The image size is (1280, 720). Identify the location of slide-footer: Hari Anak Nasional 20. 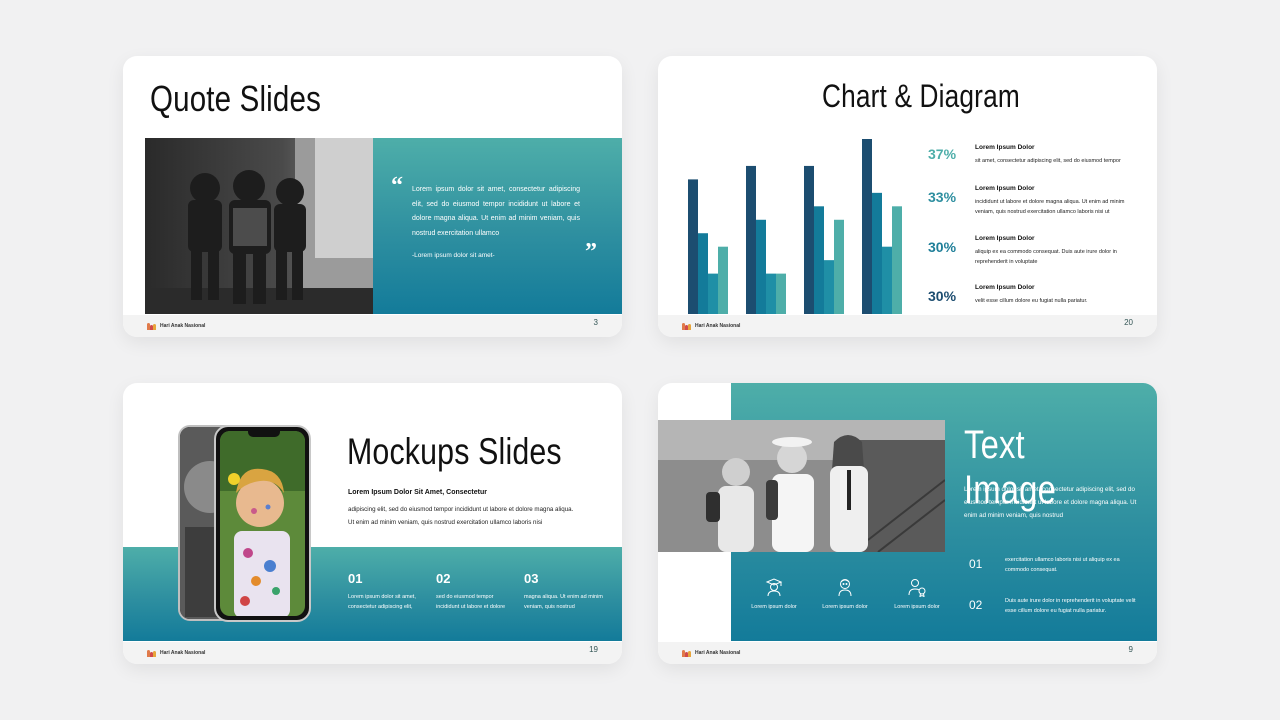
(907, 326).